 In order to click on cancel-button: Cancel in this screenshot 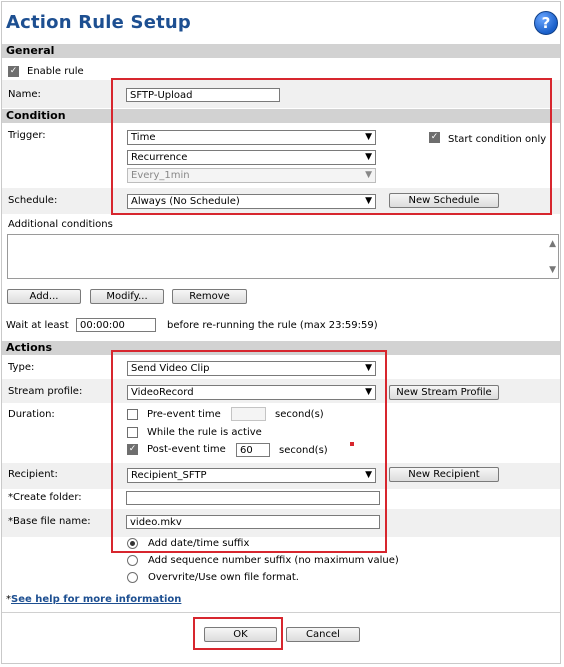, I will do `click(323, 634)`.